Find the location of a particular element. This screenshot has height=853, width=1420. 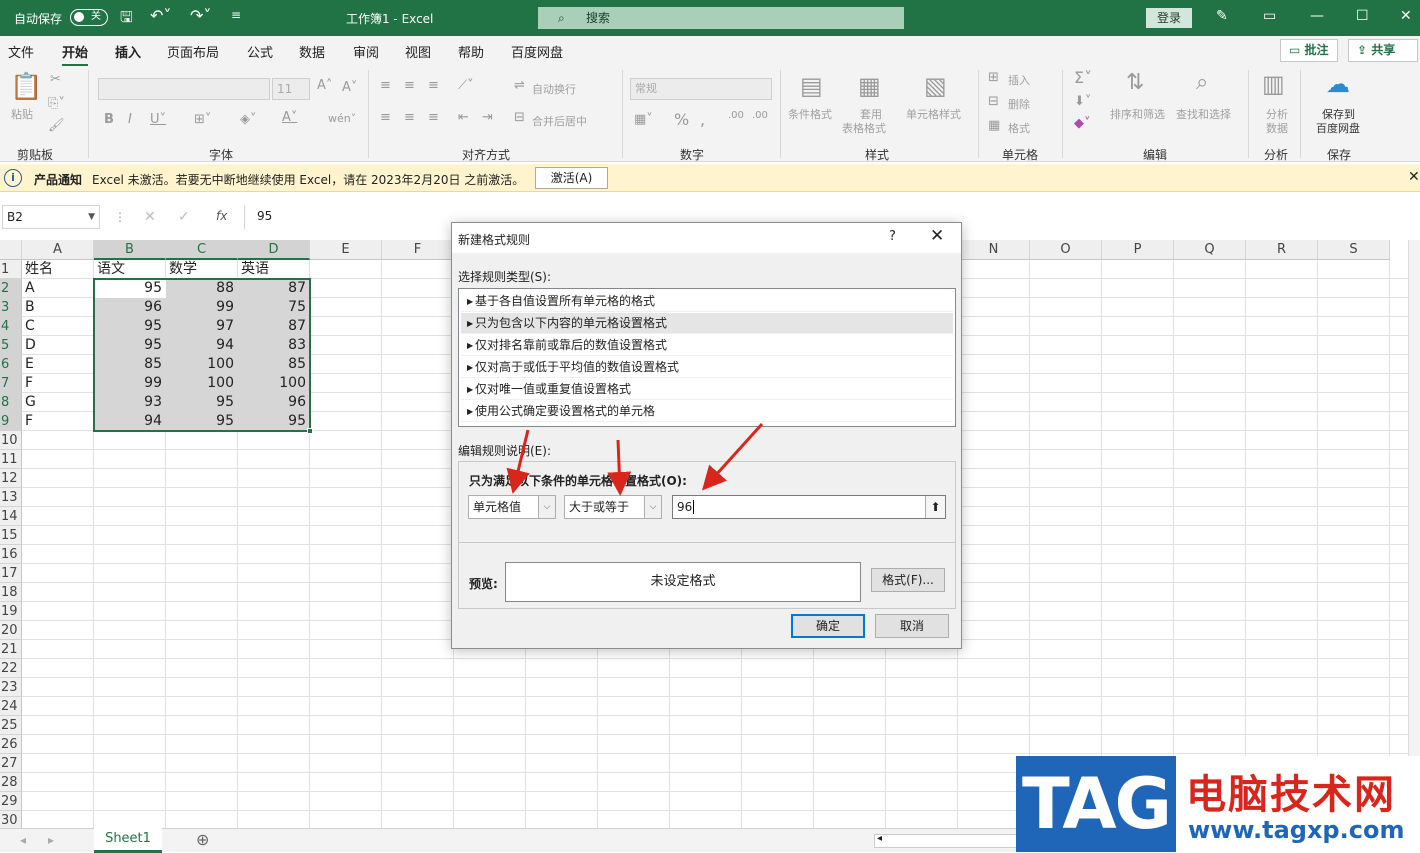

font-color-icon: A˅ is located at coordinates (289, 117).